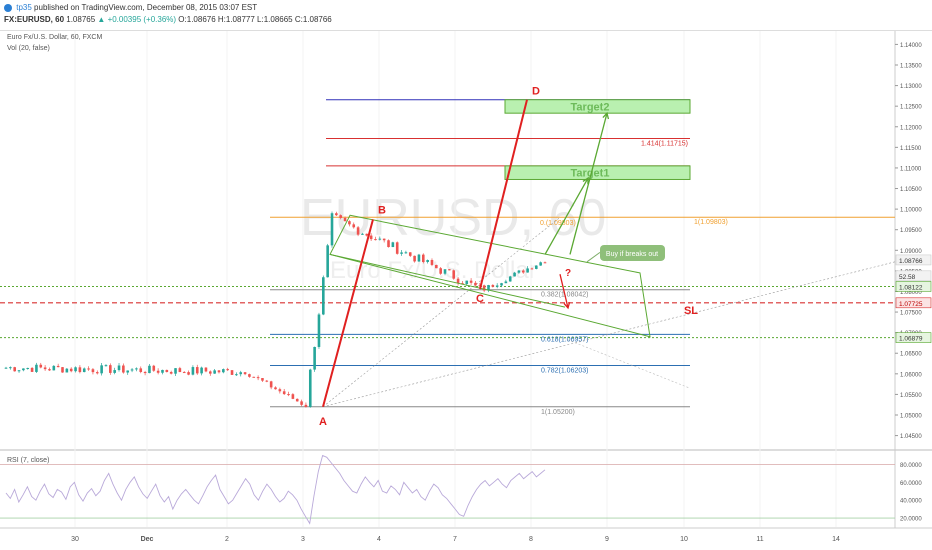 The height and width of the screenshot is (550, 932). I want to click on price-badge-label: 1.07725, so click(911, 304).